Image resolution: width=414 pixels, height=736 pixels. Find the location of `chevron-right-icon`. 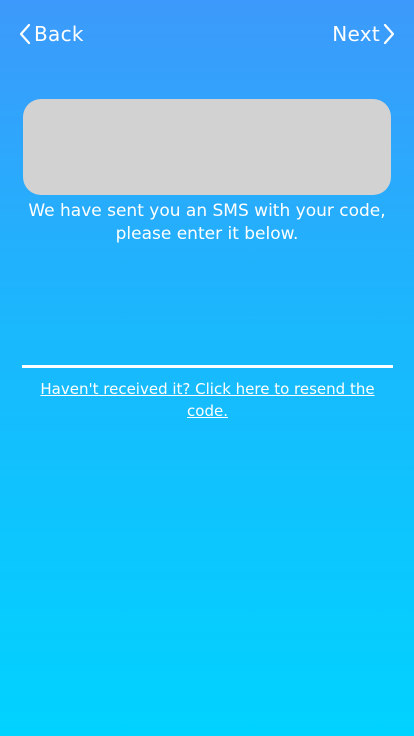

chevron-right-icon is located at coordinates (389, 34).